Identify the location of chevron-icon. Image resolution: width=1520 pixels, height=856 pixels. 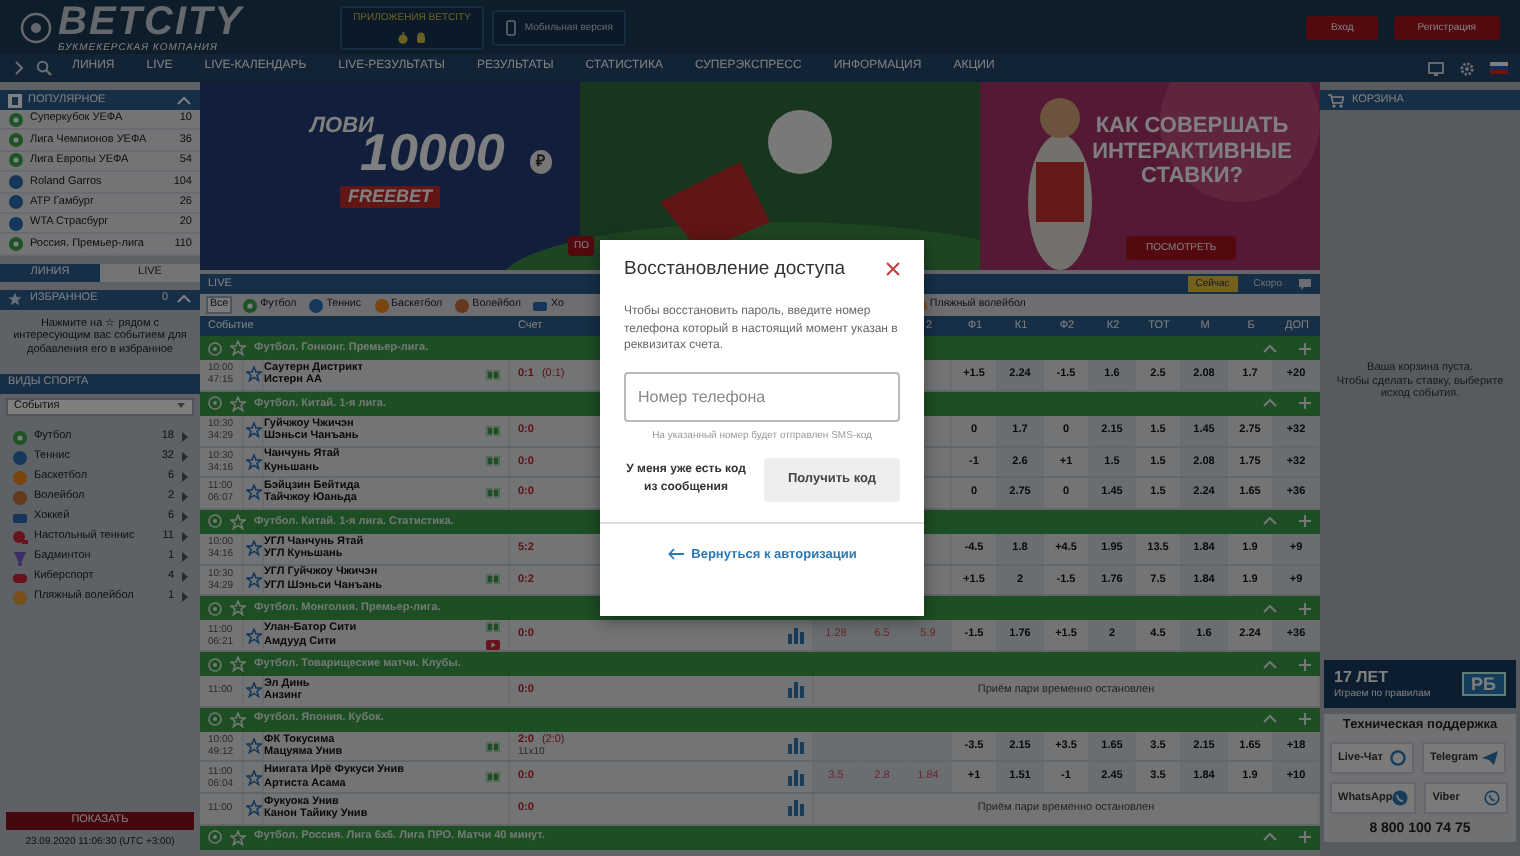
(18, 68).